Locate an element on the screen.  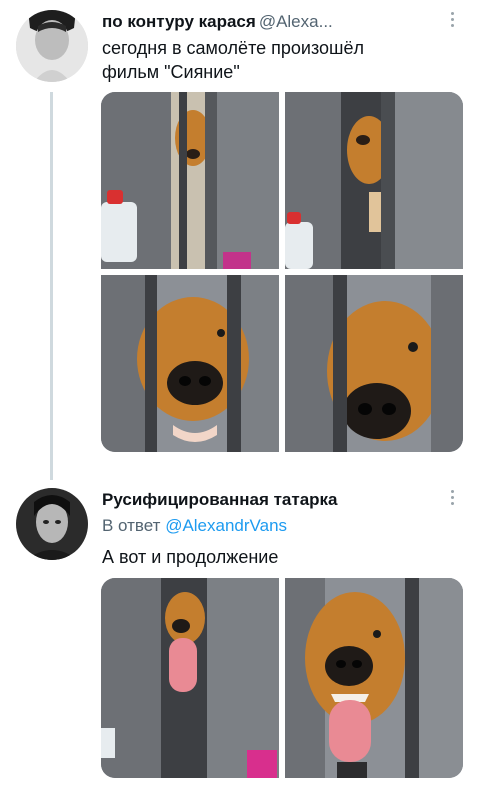
tweet-header: Русифицированная татарка is located at coordinates (220, 500).